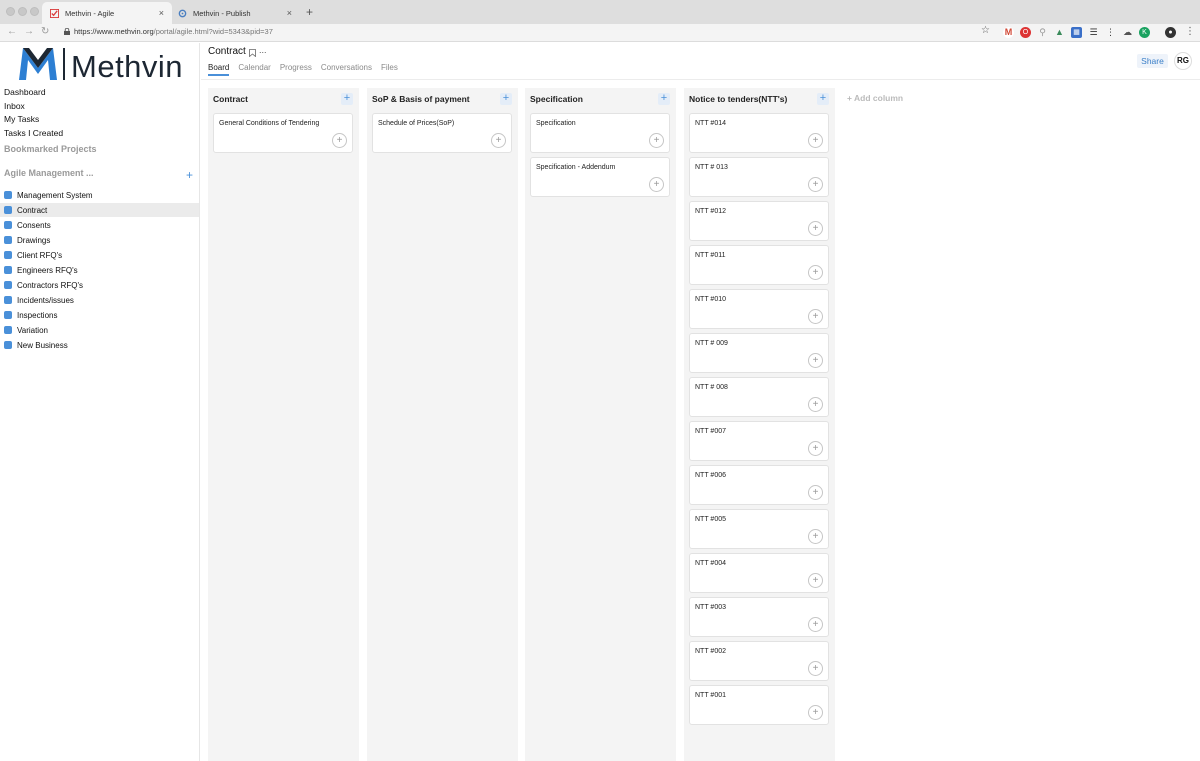  I want to click on task-card: NTT #003 +, so click(759, 617).